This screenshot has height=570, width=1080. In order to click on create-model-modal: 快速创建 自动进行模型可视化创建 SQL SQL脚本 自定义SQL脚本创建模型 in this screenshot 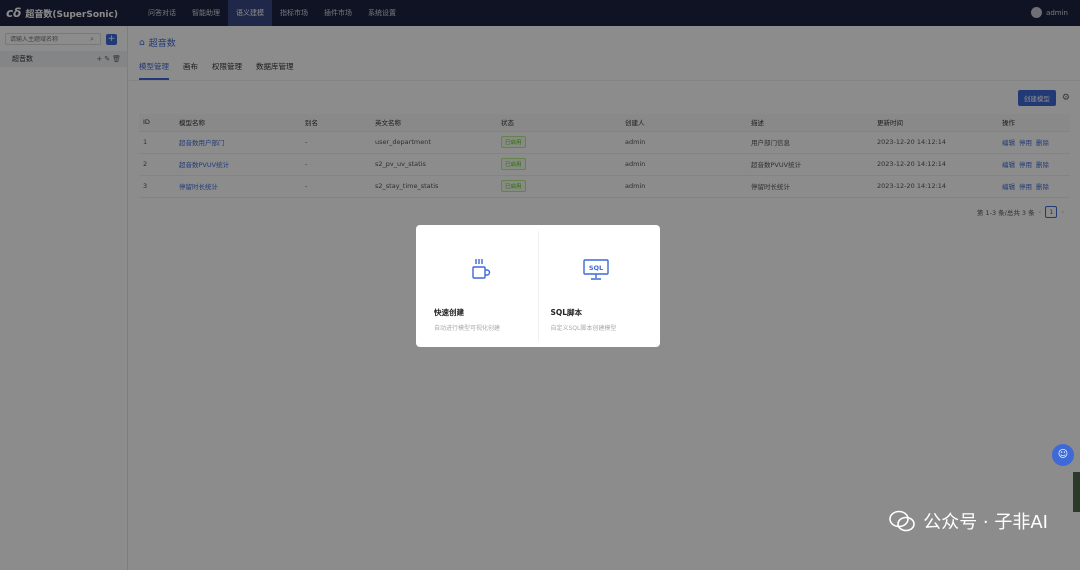, I will do `click(538, 286)`.